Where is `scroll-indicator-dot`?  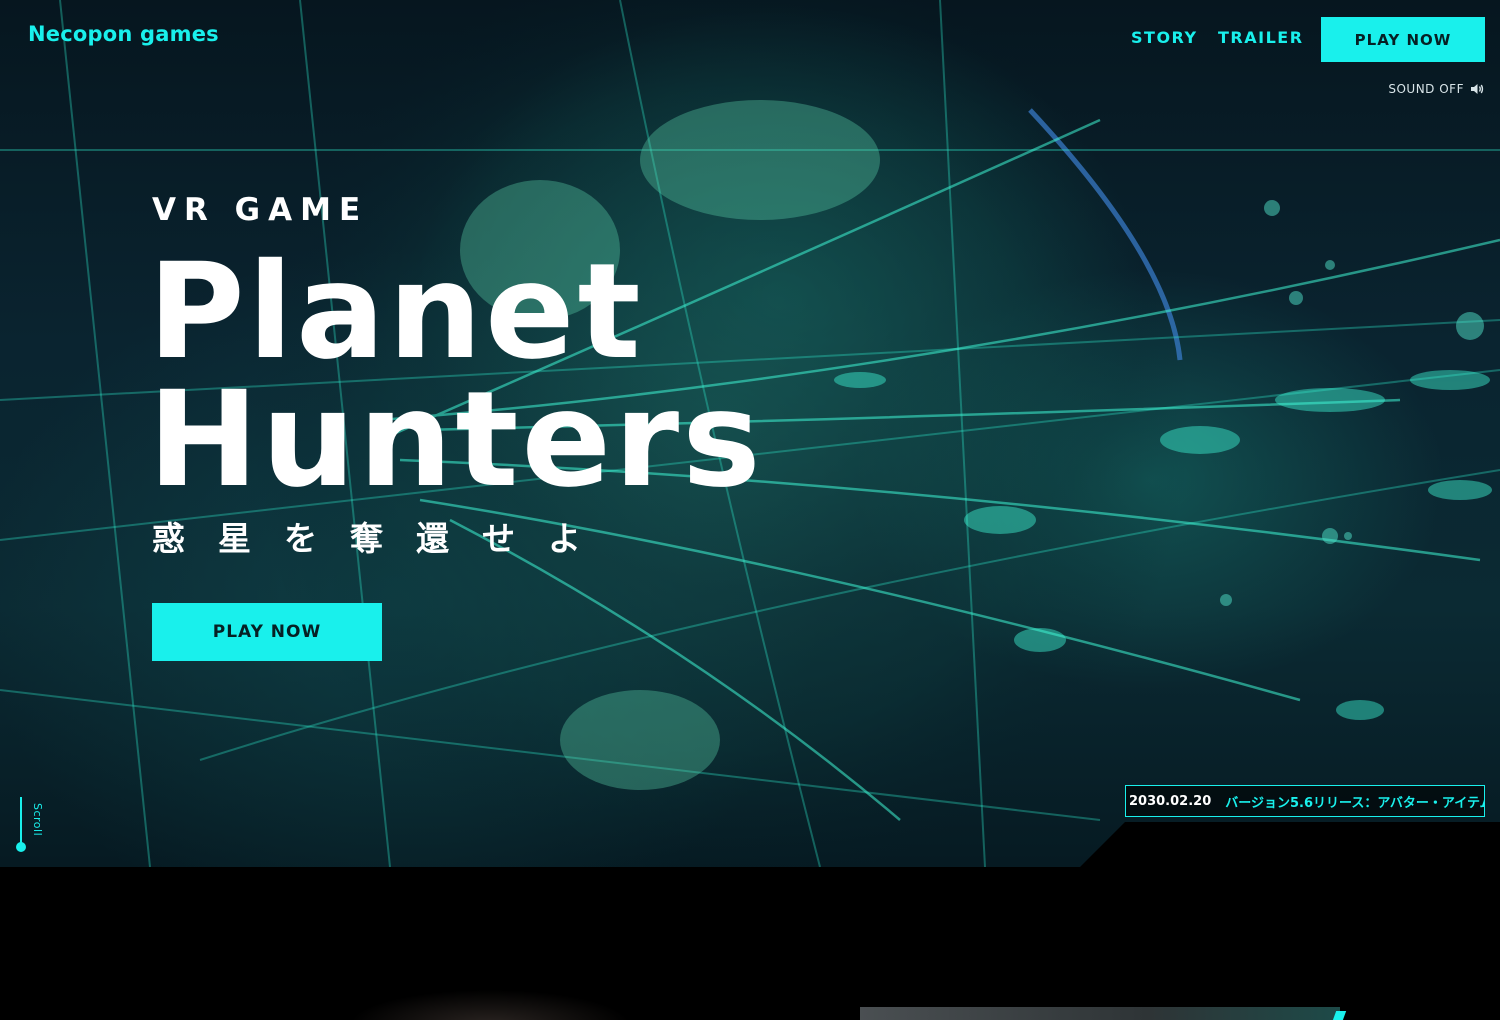 scroll-indicator-dot is located at coordinates (21, 847).